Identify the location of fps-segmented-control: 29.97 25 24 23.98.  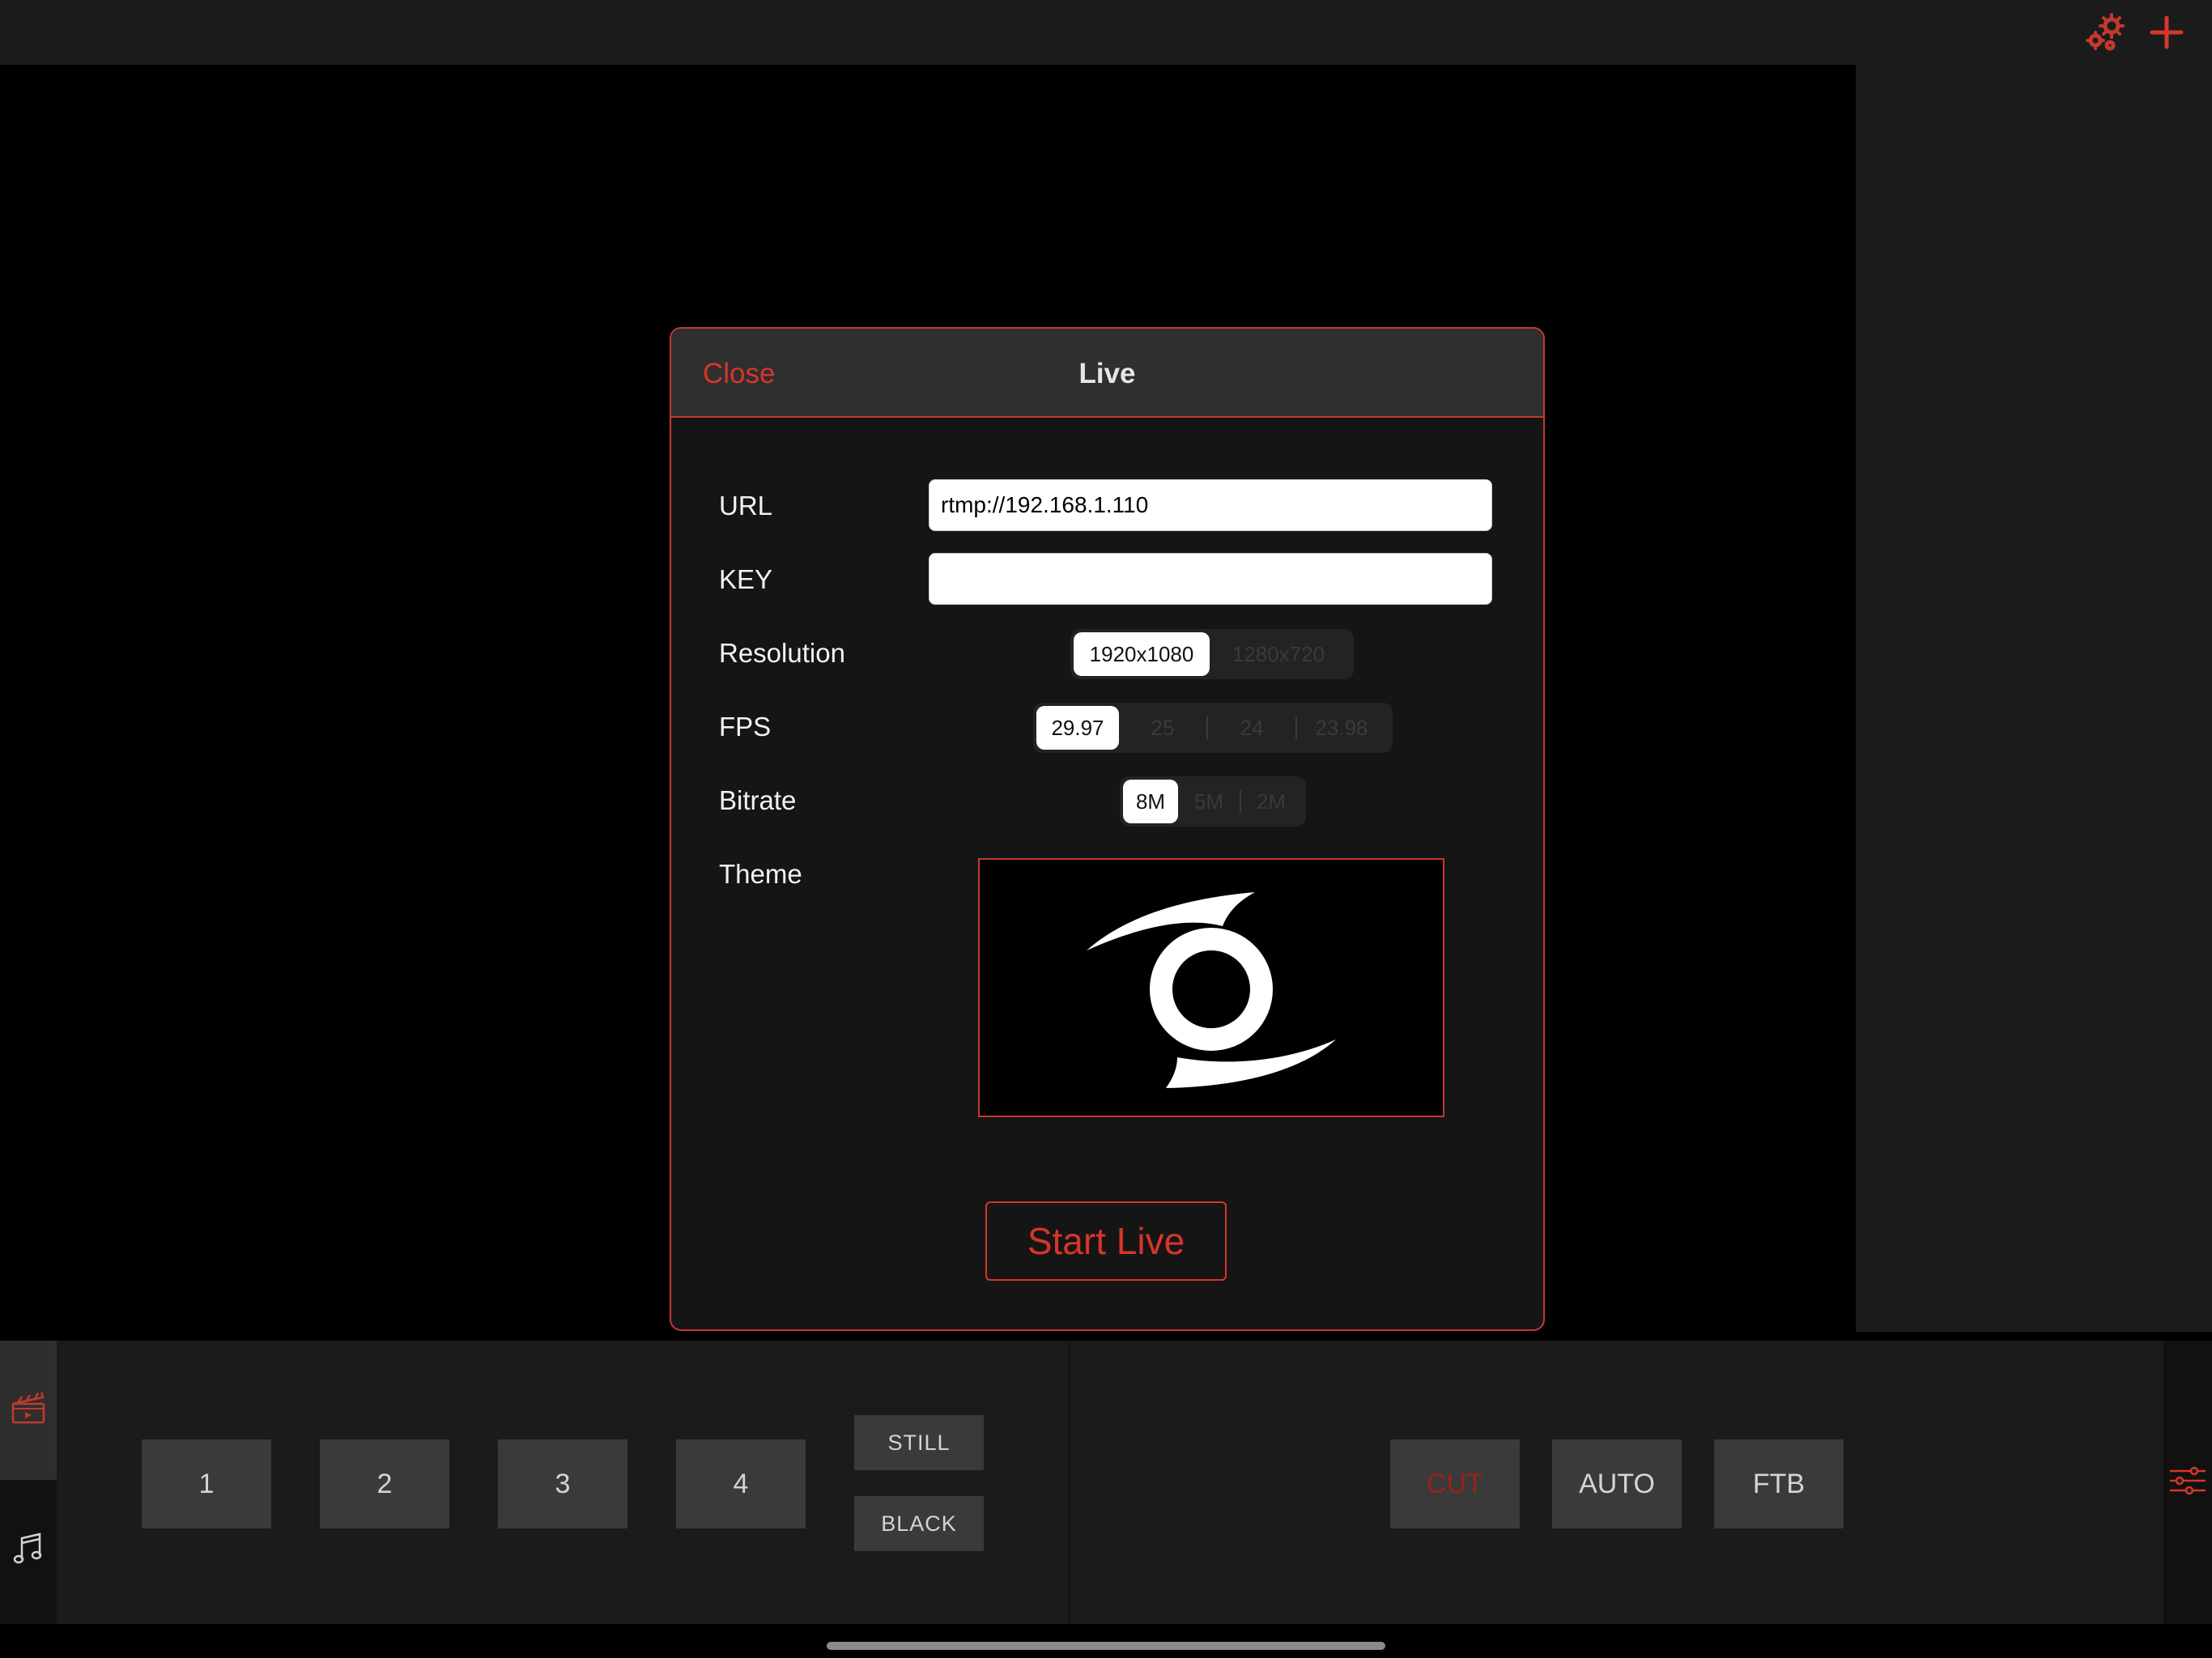
(1213, 728).